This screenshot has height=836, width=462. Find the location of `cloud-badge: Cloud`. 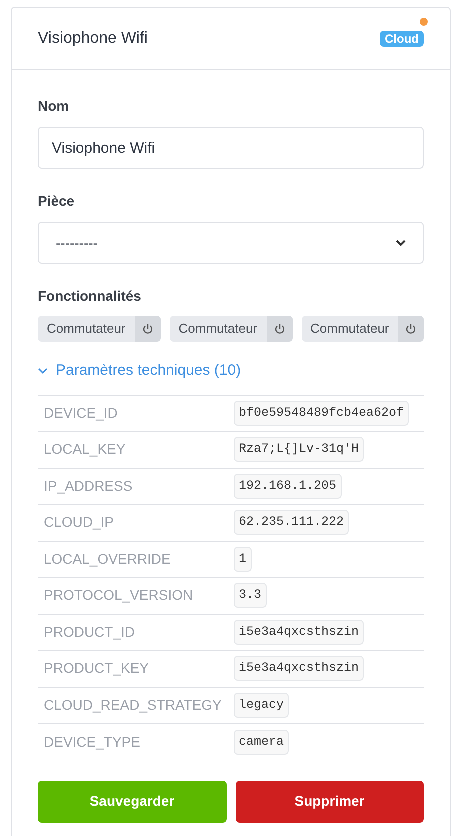

cloud-badge: Cloud is located at coordinates (402, 38).